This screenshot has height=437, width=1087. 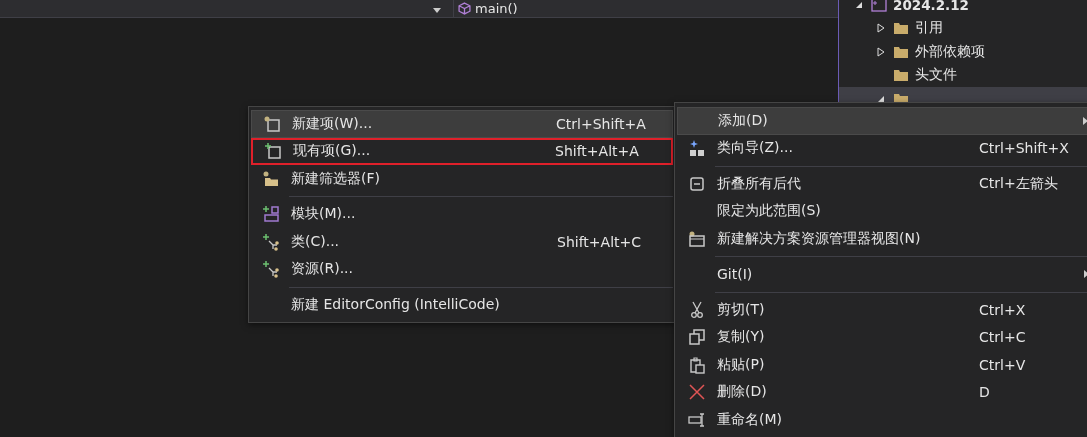 I want to click on new-folder-icon, so click(x=271, y=178).